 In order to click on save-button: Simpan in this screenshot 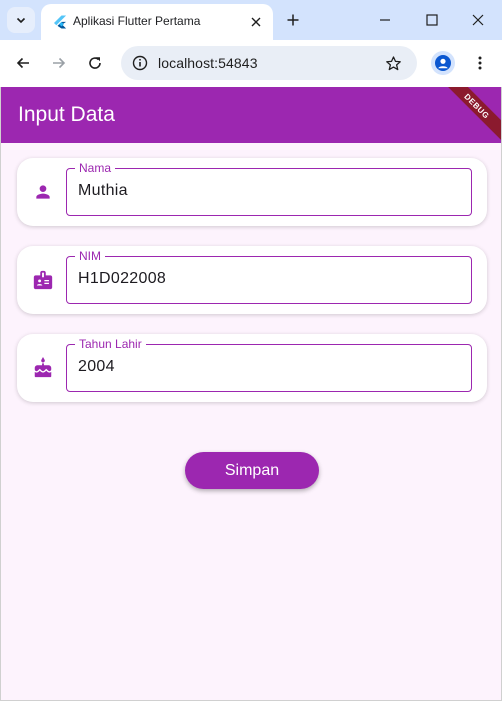, I will do `click(252, 470)`.